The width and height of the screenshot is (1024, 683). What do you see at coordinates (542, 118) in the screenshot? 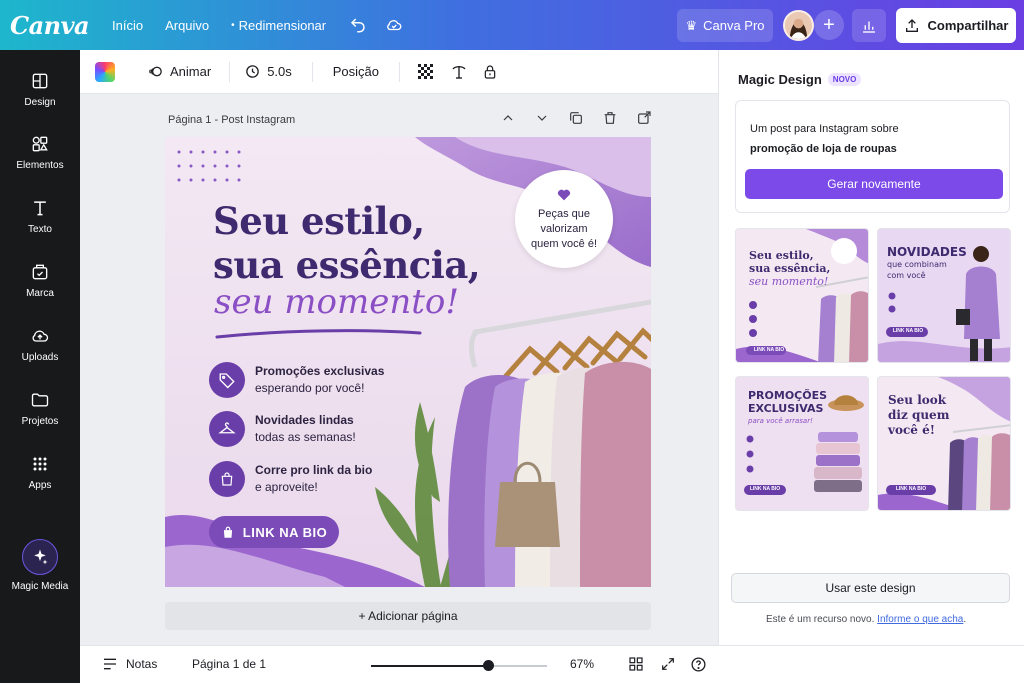
I see `chevron-down-icon` at bounding box center [542, 118].